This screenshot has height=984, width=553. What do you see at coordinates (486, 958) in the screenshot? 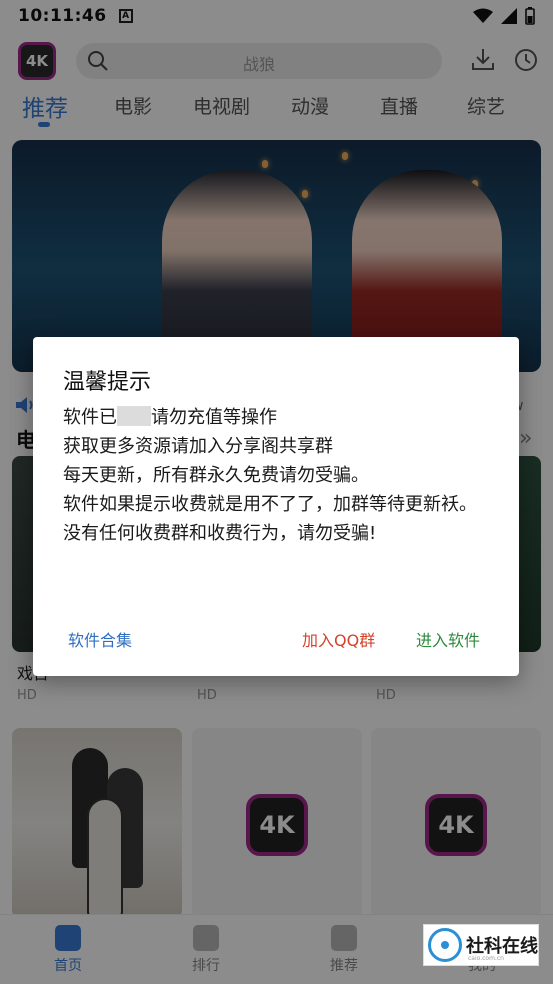
I see `watermark-sub: caio.com.cn` at bounding box center [486, 958].